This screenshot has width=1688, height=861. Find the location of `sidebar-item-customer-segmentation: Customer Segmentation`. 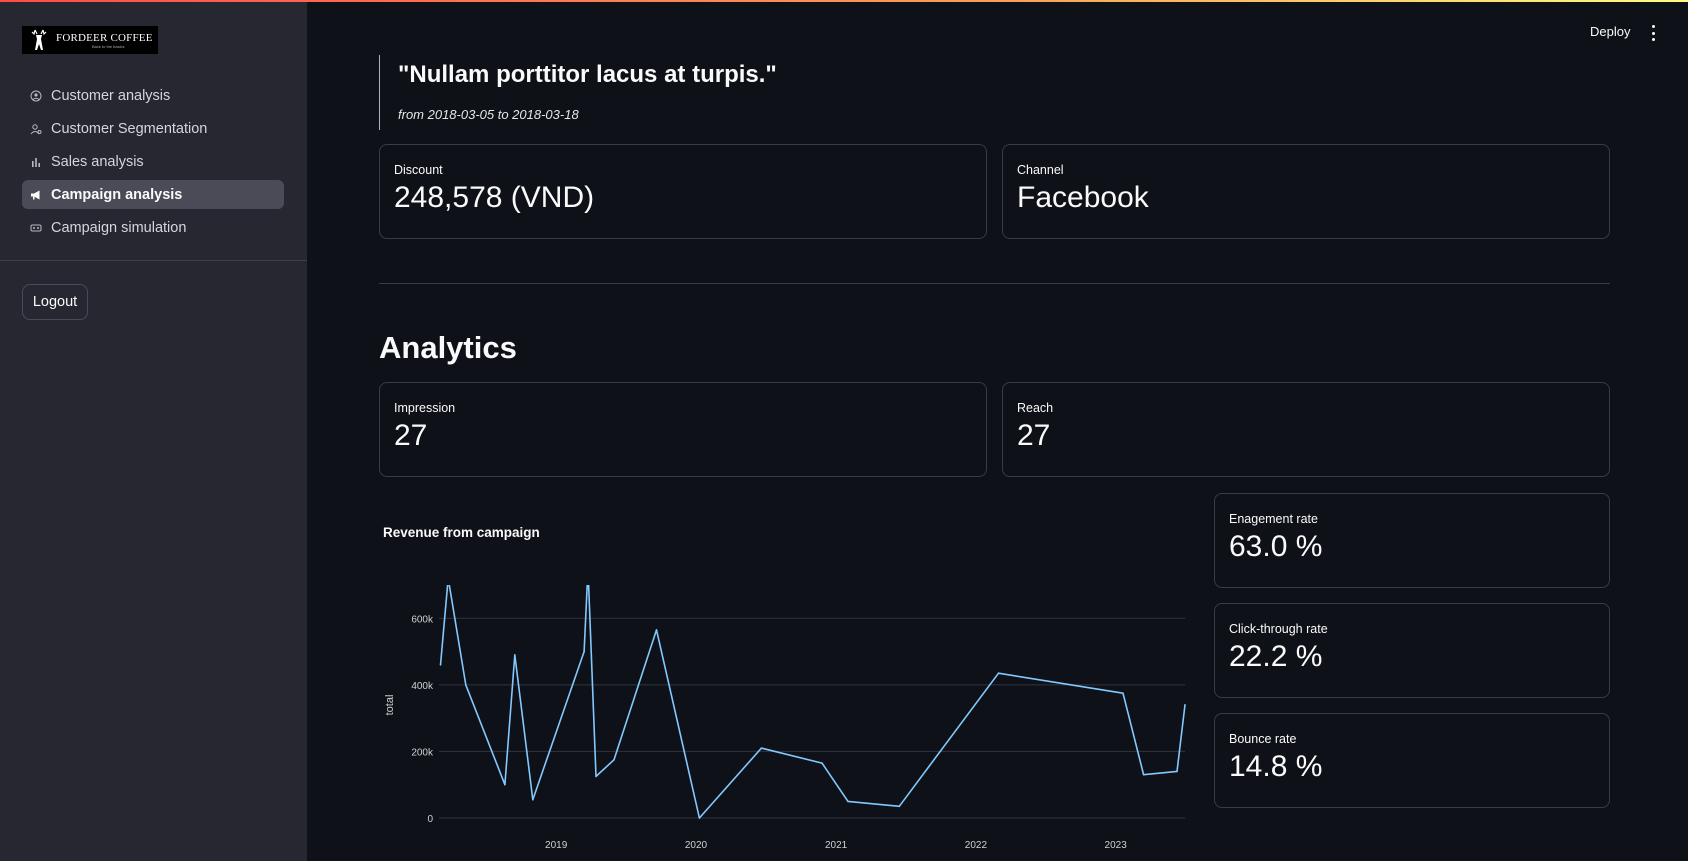

sidebar-item-customer-segmentation: Customer Segmentation is located at coordinates (153, 128).